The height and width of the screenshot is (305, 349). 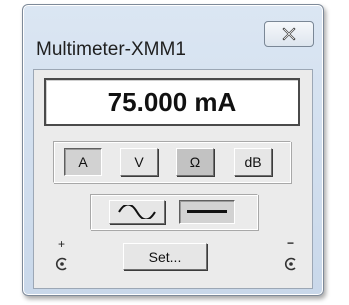 What do you see at coordinates (195, 162) in the screenshot?
I see `ohmmeter-mode-button: Ω` at bounding box center [195, 162].